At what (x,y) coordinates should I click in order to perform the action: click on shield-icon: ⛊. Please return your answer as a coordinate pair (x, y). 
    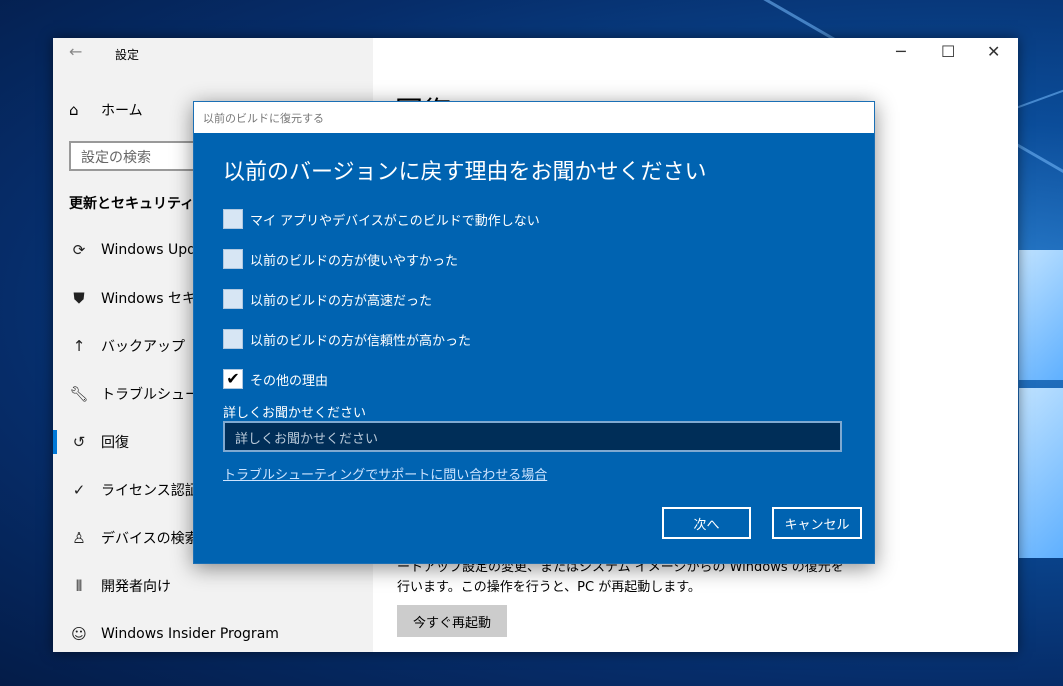
    Looking at the image, I should click on (79, 298).